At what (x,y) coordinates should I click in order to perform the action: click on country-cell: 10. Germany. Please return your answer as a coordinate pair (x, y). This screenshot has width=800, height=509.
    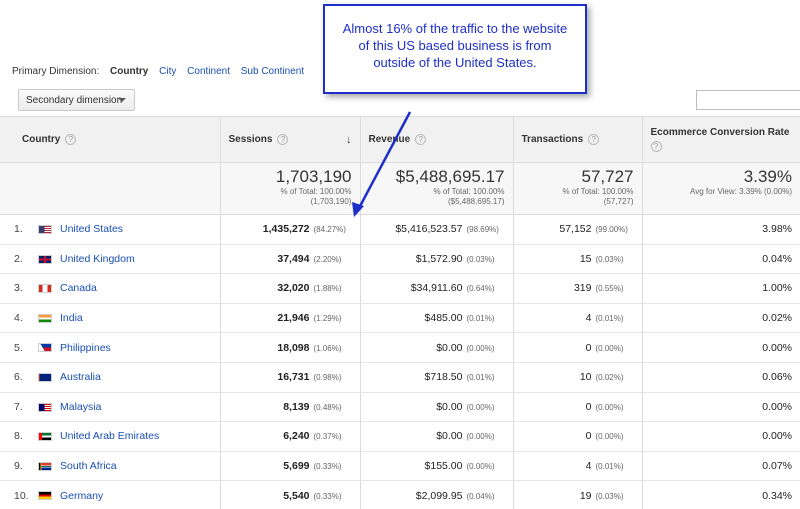
    Looking at the image, I should click on (110, 494).